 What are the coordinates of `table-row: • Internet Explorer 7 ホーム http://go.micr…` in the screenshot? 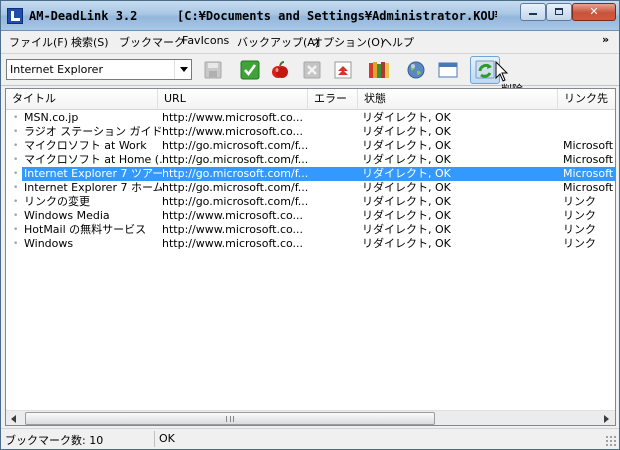 It's located at (310, 188).